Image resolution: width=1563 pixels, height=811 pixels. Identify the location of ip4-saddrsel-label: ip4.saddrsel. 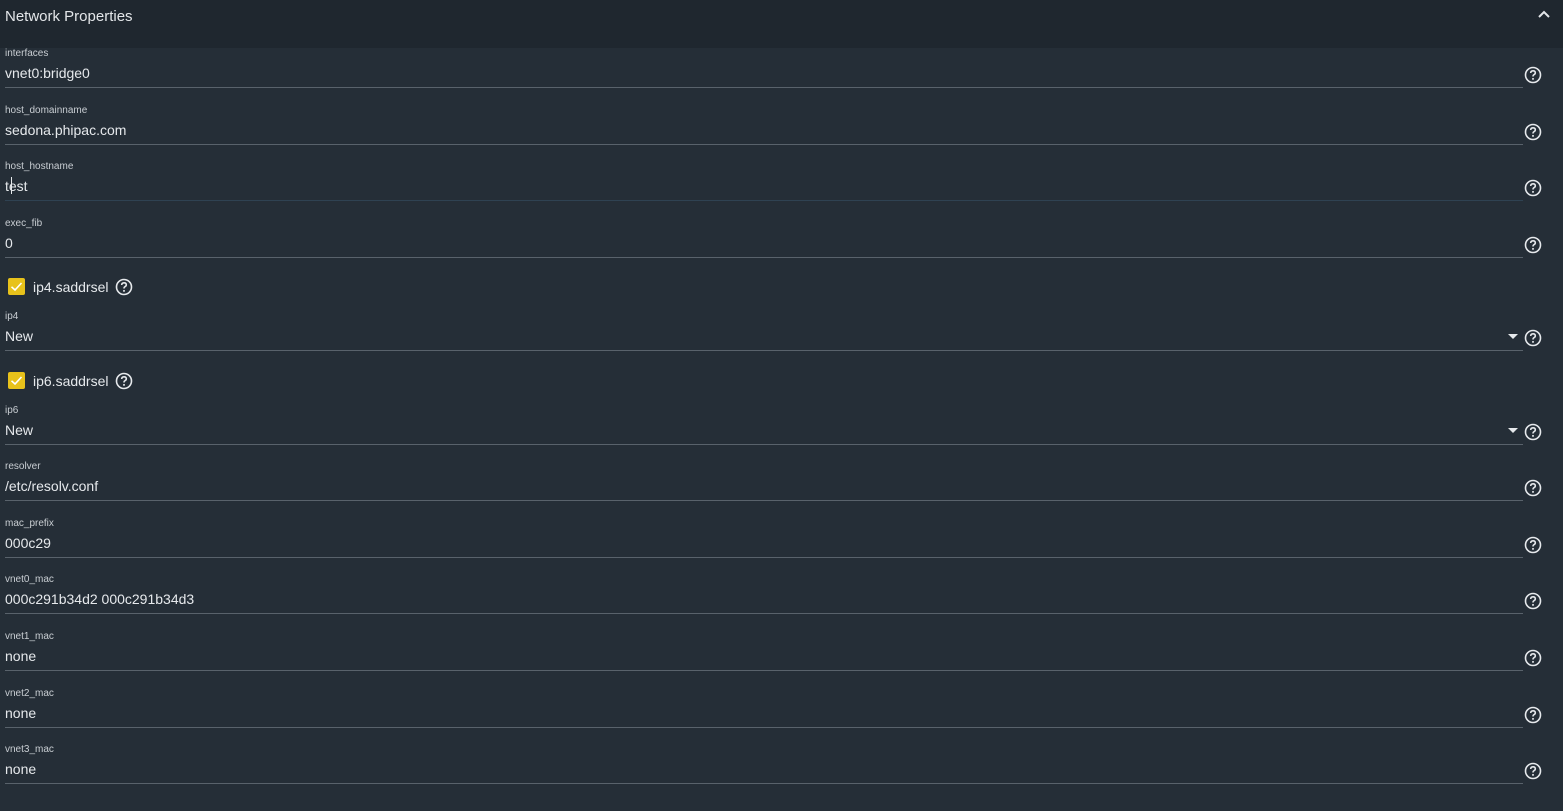
(71, 287).